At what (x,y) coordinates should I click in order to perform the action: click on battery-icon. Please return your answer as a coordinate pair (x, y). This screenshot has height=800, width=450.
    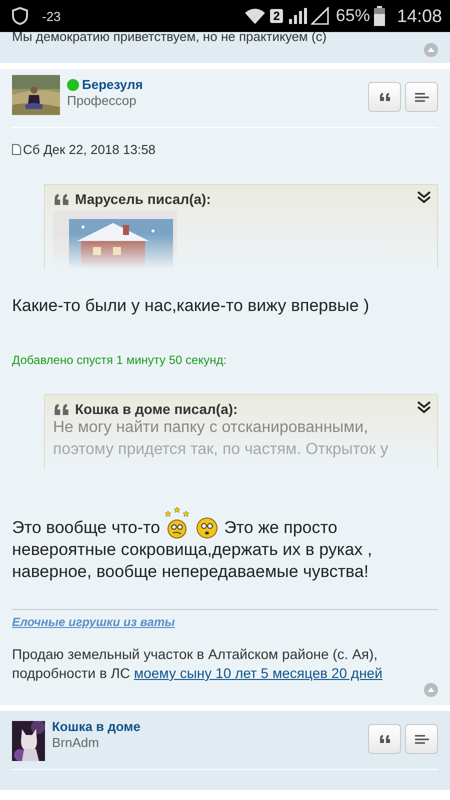
    Looking at the image, I should click on (379, 16).